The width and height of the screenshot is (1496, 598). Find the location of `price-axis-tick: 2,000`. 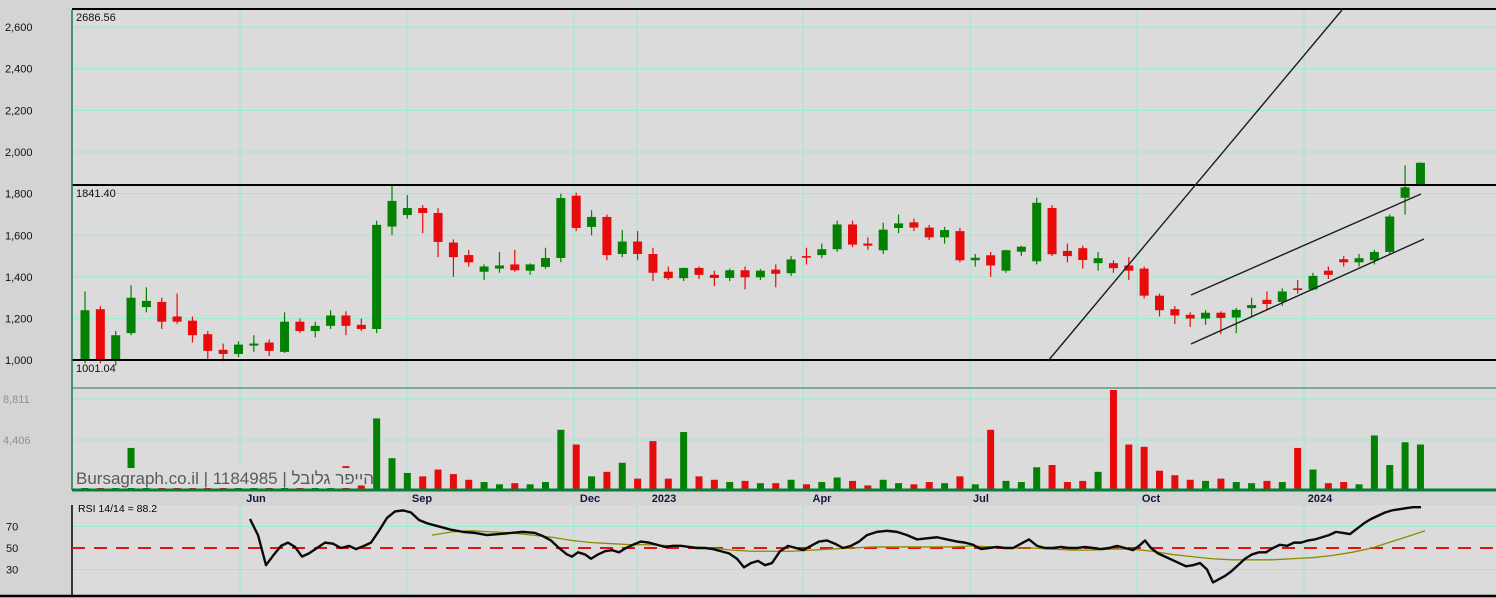

price-axis-tick: 2,000 is located at coordinates (19, 153).